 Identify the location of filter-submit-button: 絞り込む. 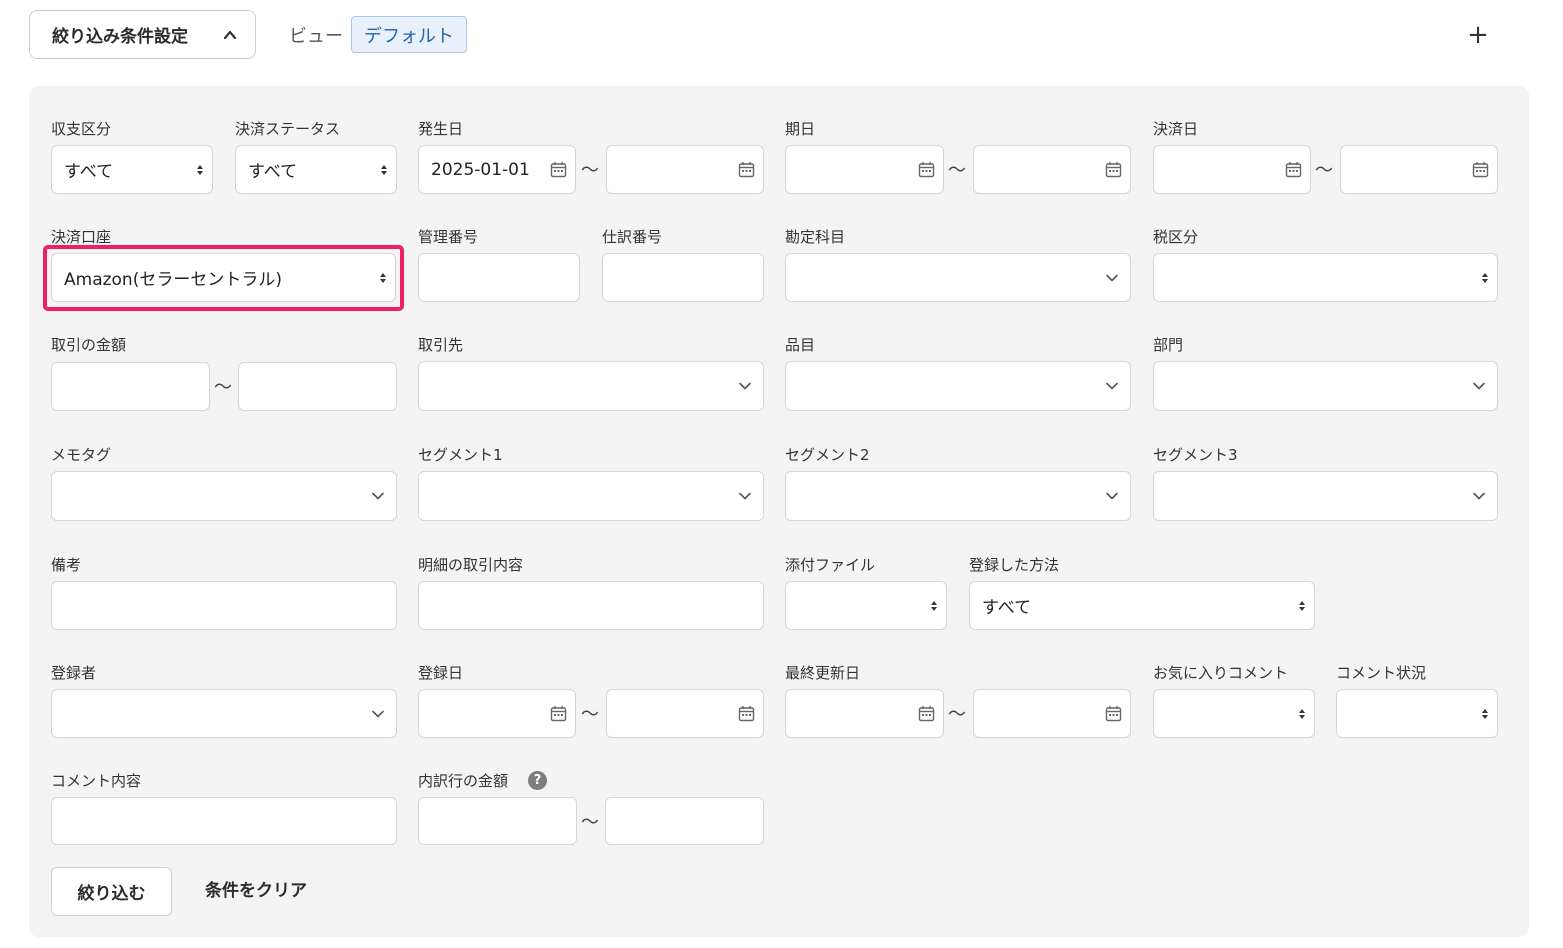
(111, 891).